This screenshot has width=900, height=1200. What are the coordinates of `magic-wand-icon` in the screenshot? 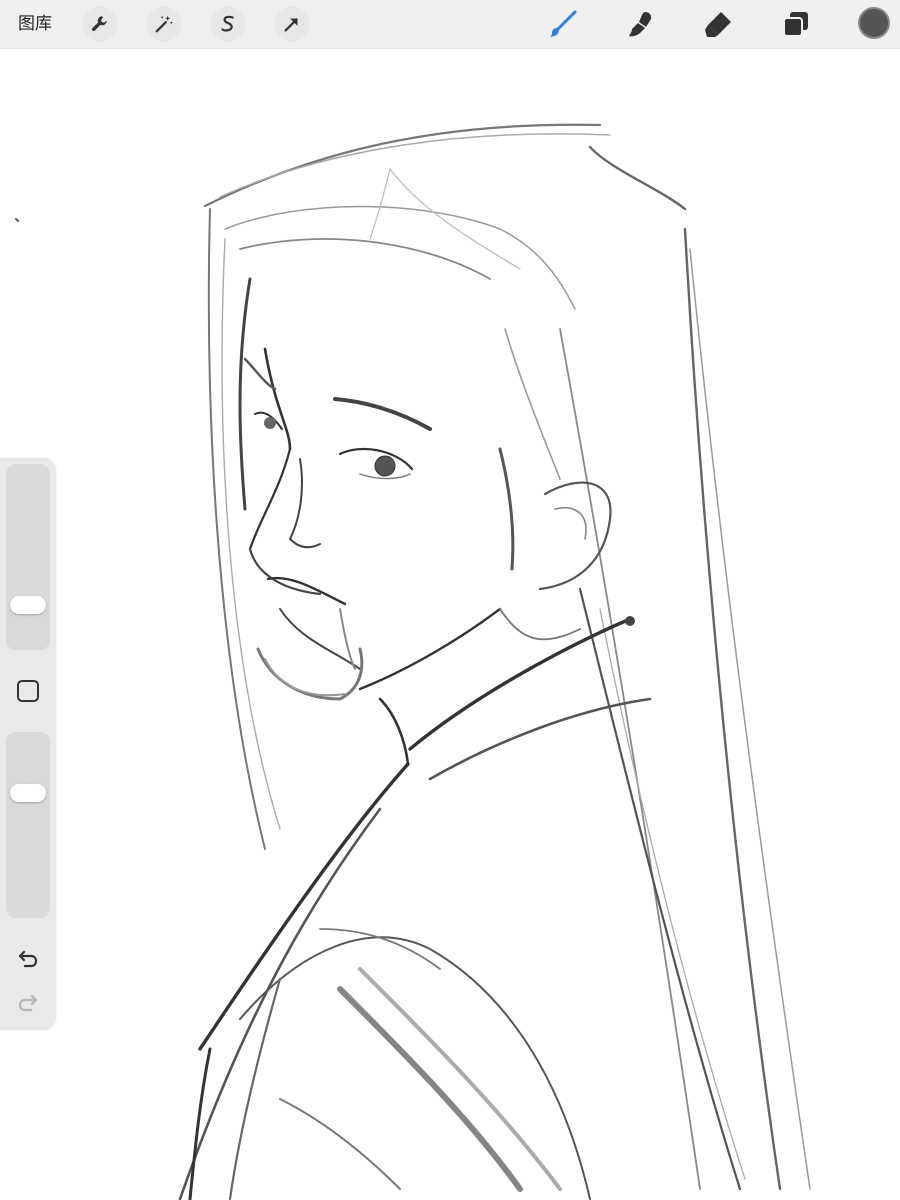 It's located at (164, 24).